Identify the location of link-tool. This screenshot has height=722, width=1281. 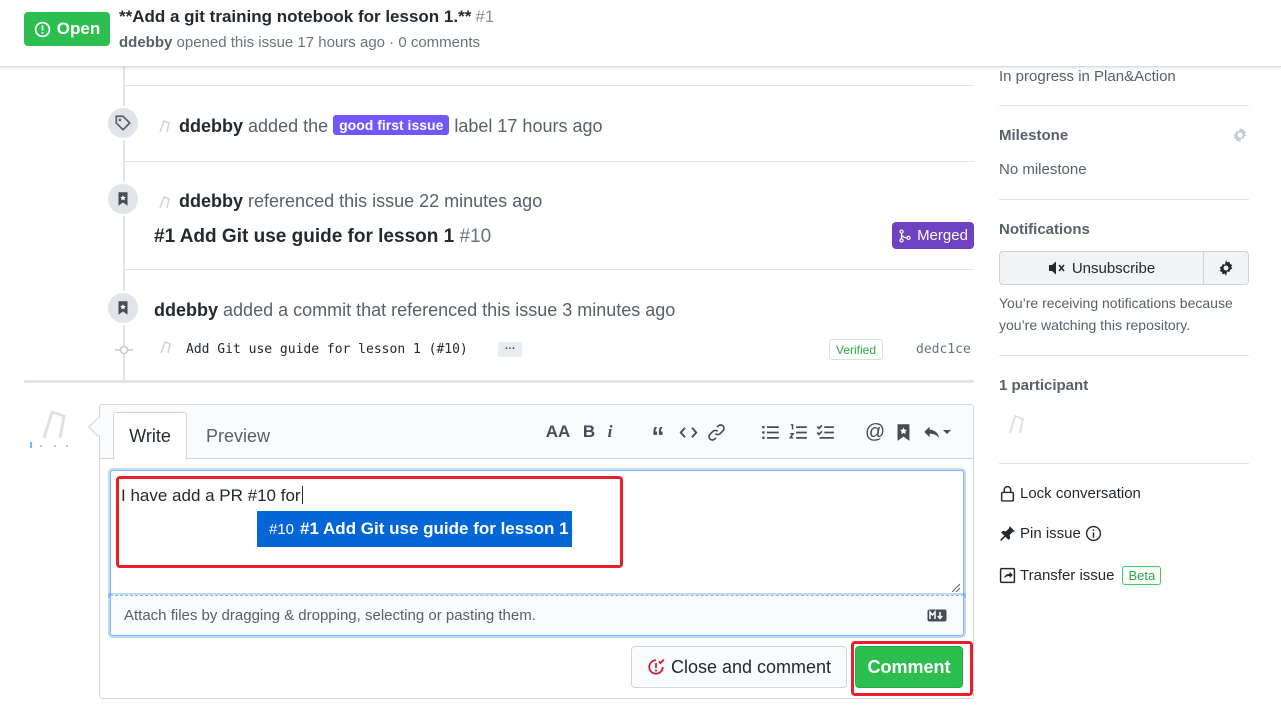
(716, 432).